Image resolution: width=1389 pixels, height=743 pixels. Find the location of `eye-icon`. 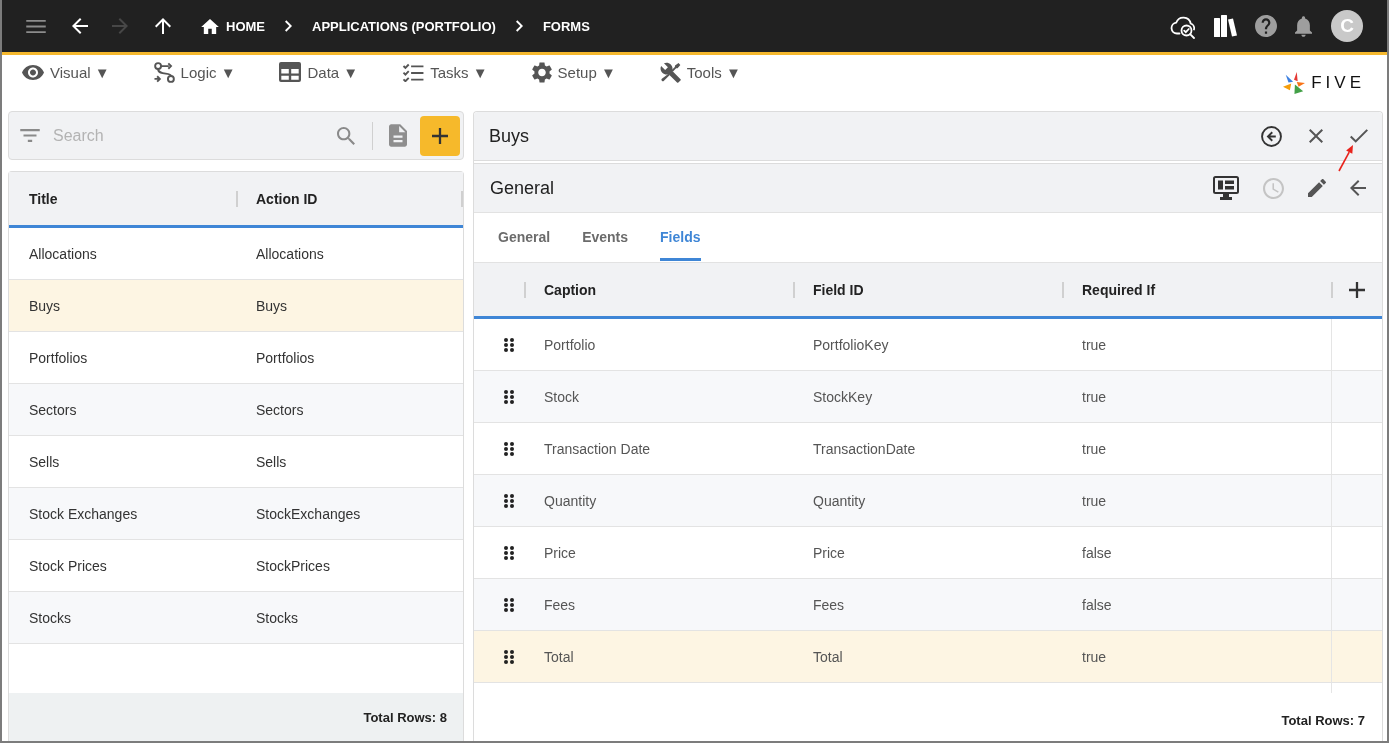

eye-icon is located at coordinates (33, 72).